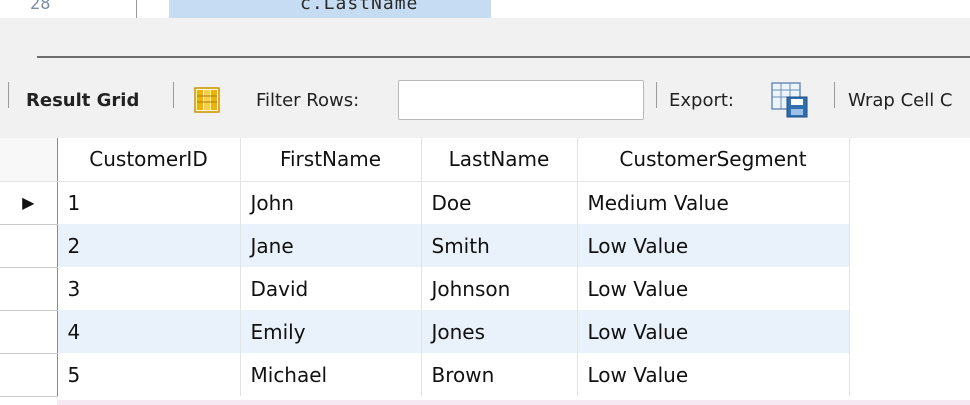  What do you see at coordinates (713, 202) in the screenshot?
I see `cell-customersegment: Medium Value` at bounding box center [713, 202].